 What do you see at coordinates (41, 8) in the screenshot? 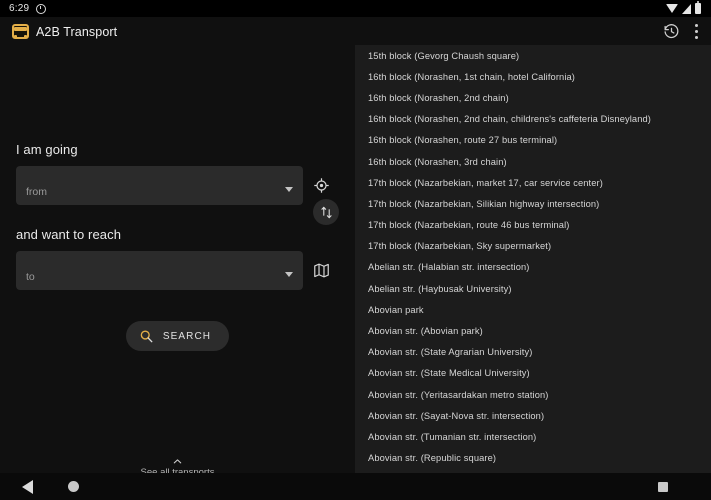
I see `alarm-clock-icon` at bounding box center [41, 8].